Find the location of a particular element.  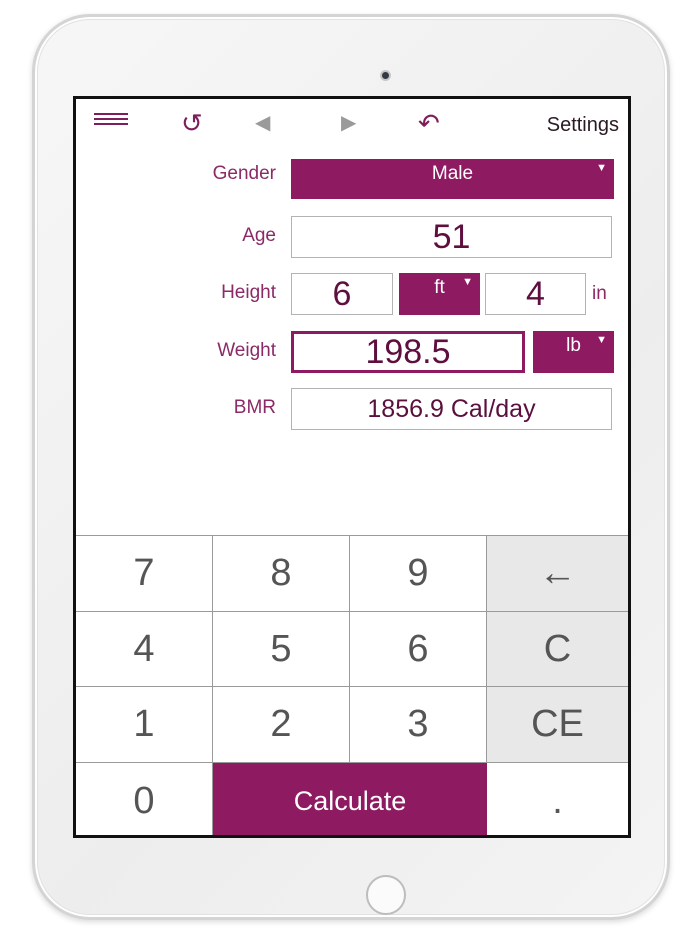

key-1: 1 is located at coordinates (144, 725).